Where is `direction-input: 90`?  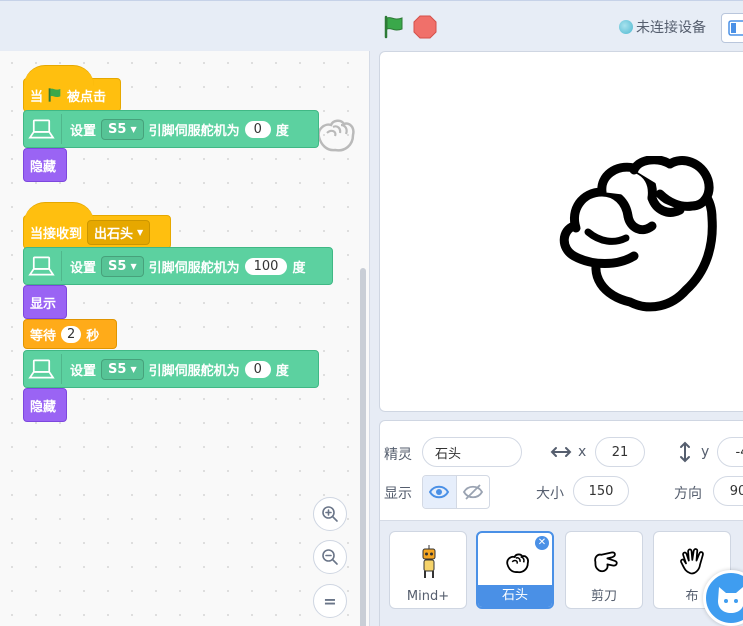 direction-input: 90 is located at coordinates (728, 491).